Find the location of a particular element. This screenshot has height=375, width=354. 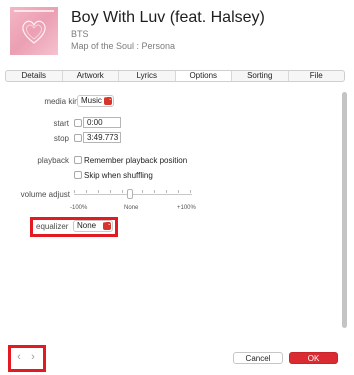

scrollbar-thumb is located at coordinates (344, 210).